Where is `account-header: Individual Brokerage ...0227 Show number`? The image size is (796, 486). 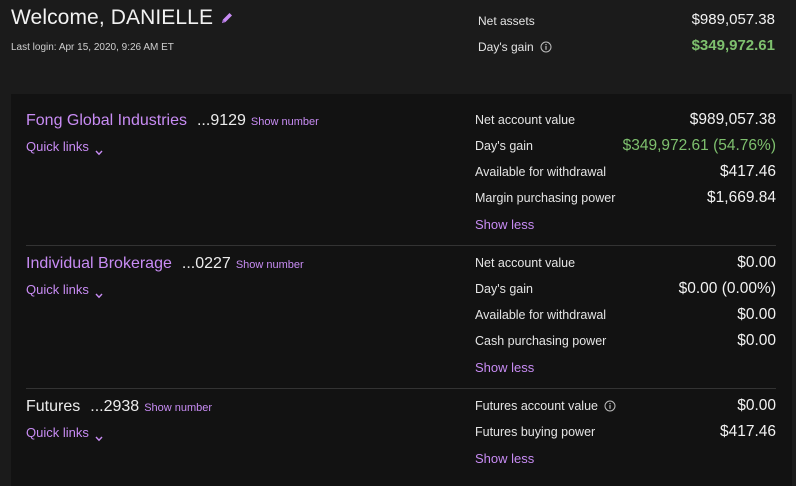 account-header: Individual Brokerage ...0227 Show number is located at coordinates (165, 264).